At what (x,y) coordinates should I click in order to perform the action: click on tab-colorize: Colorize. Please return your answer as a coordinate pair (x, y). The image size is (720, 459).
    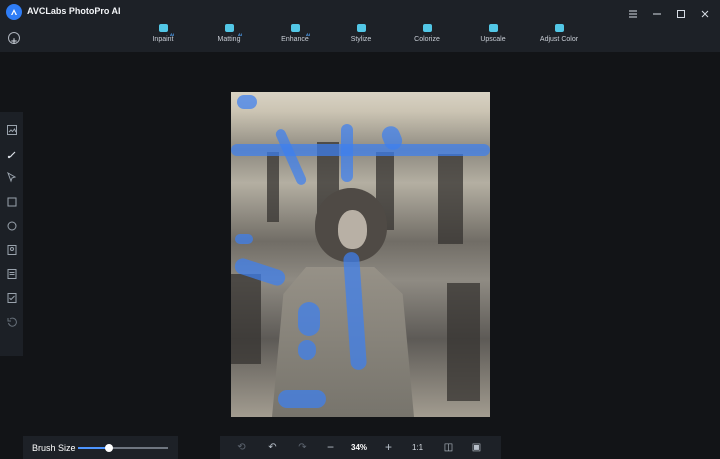
    Looking at the image, I should click on (427, 36).